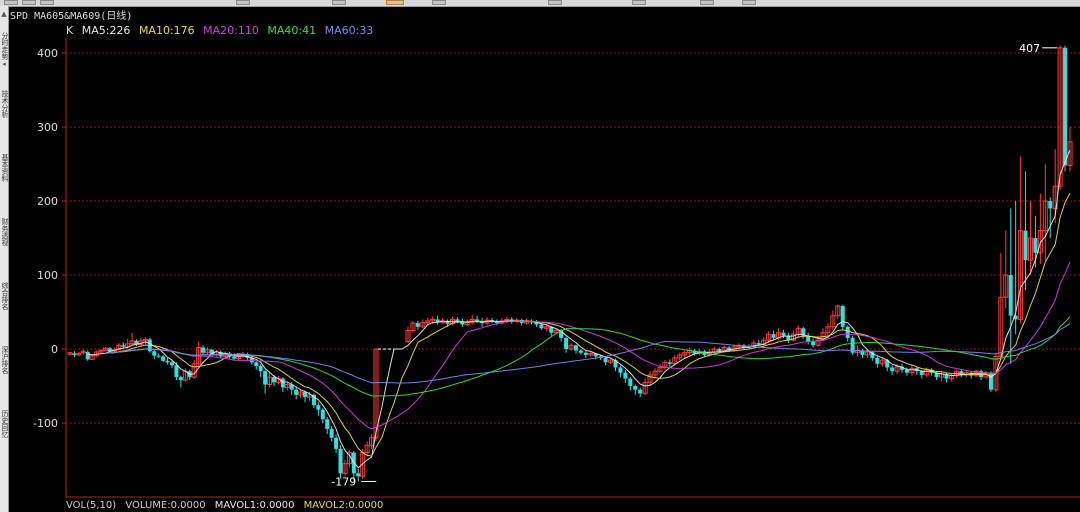 This screenshot has width=1080, height=512. What do you see at coordinates (47, 201) in the screenshot?
I see `y-tick-label: 200` at bounding box center [47, 201].